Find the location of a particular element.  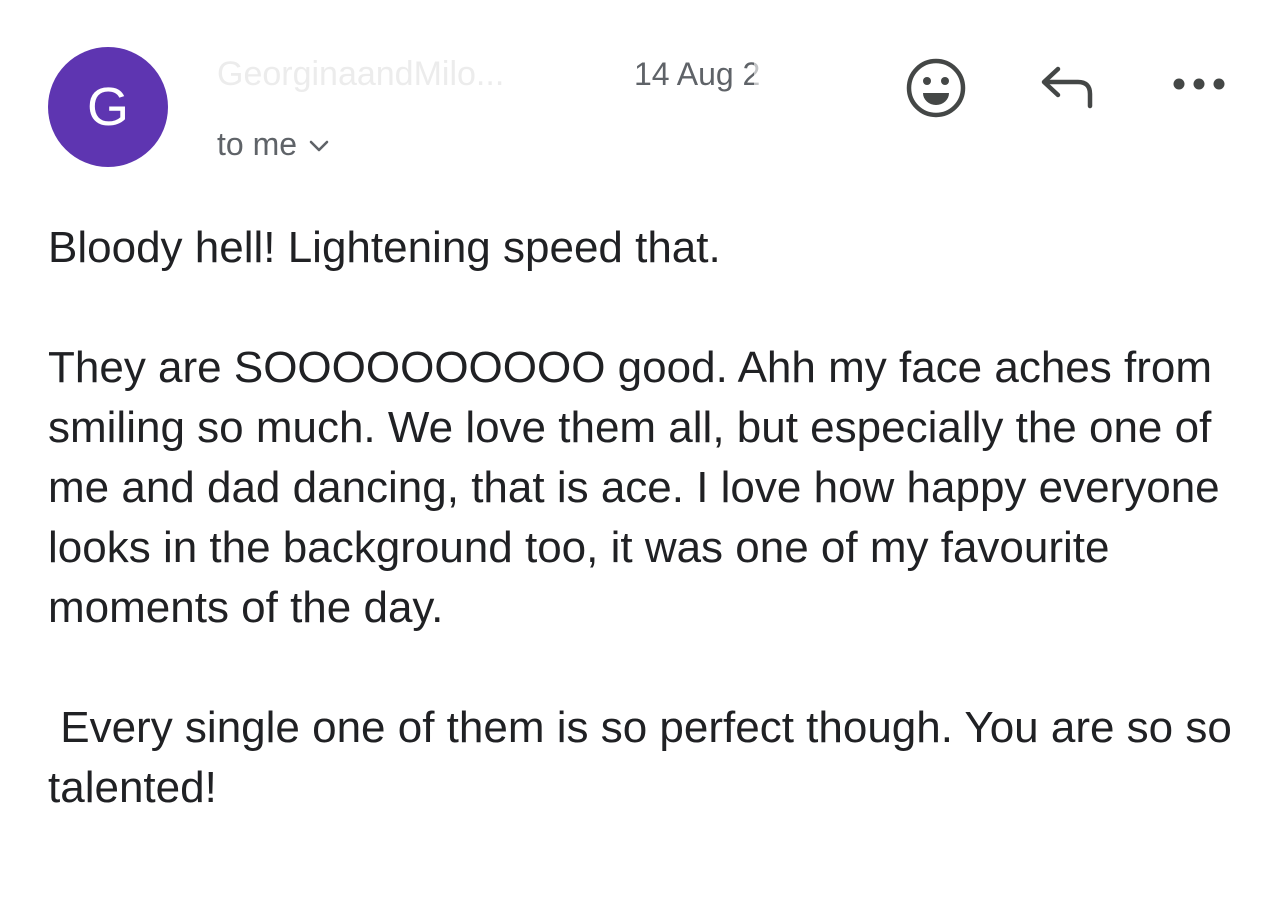

more-options-icon is located at coordinates (1199, 84).